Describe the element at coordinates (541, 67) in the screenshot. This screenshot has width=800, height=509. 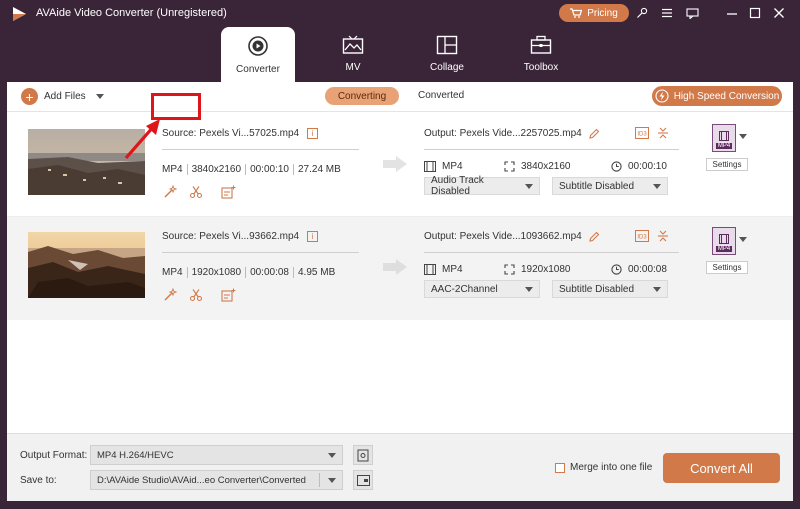
I see `tab-toolbox-label: Toolbox` at that location.